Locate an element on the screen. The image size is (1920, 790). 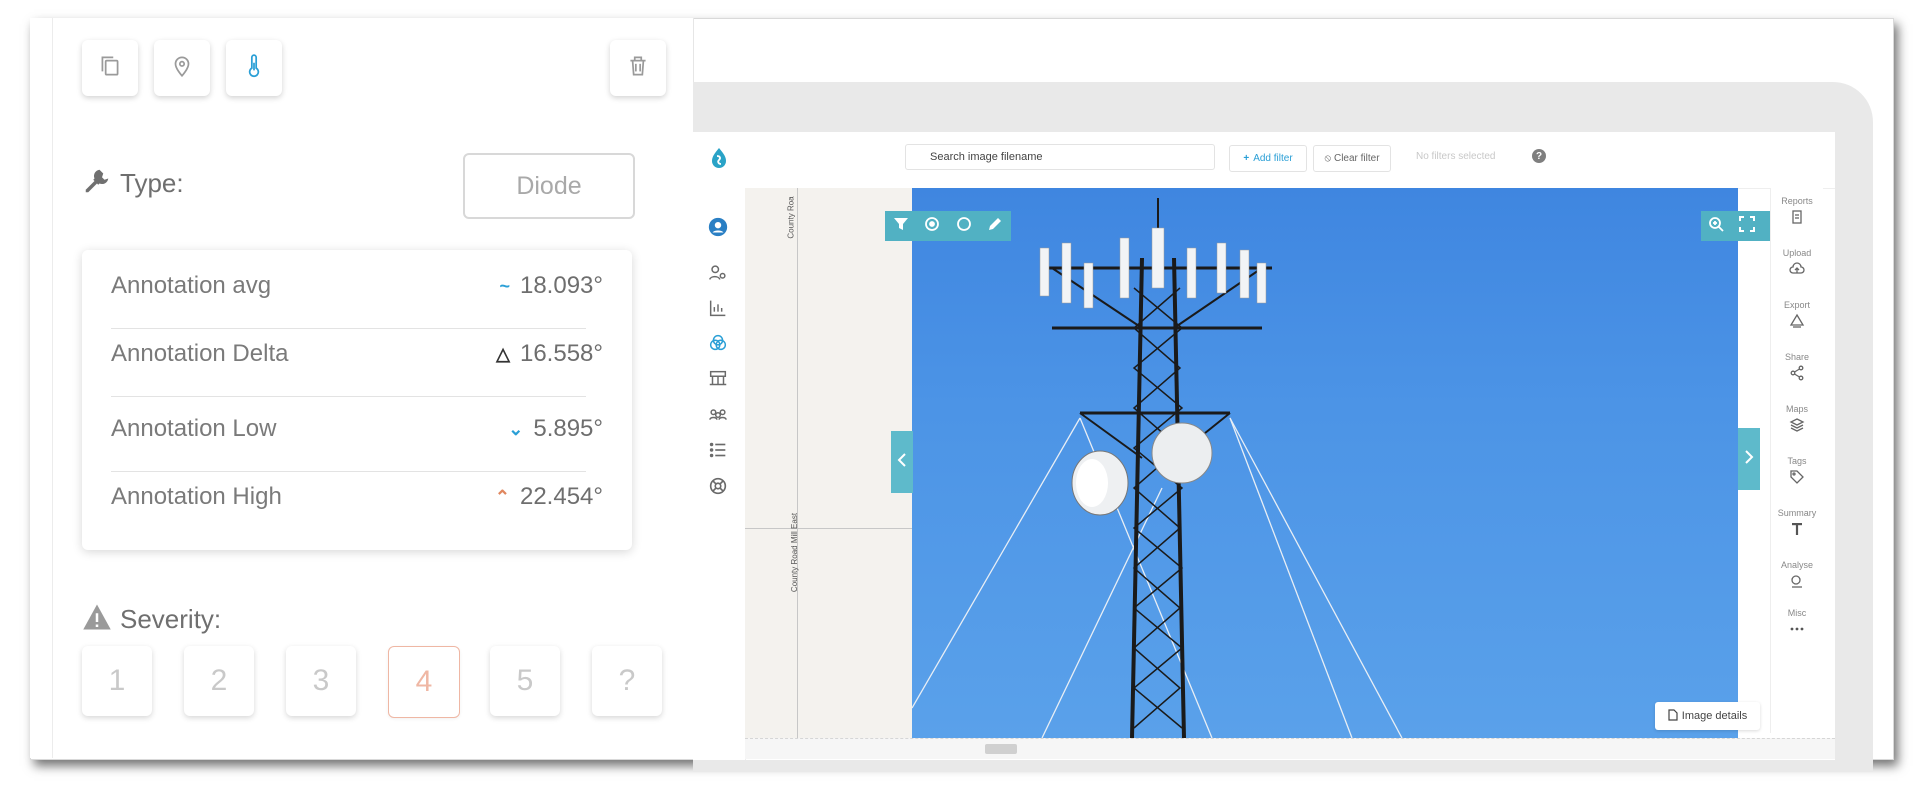
stat-value-group: △ 16.558° is located at coordinates (549, 354).